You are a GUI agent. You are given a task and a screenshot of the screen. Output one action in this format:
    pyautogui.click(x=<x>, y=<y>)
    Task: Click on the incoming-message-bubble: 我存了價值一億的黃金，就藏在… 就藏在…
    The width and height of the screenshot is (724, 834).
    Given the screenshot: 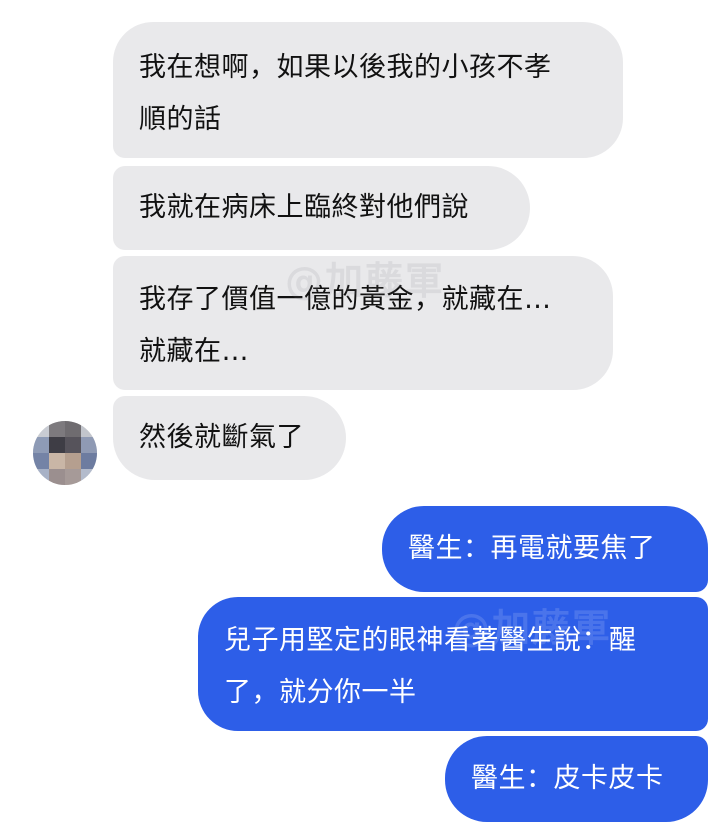 What is the action you would take?
    pyautogui.click(x=363, y=323)
    